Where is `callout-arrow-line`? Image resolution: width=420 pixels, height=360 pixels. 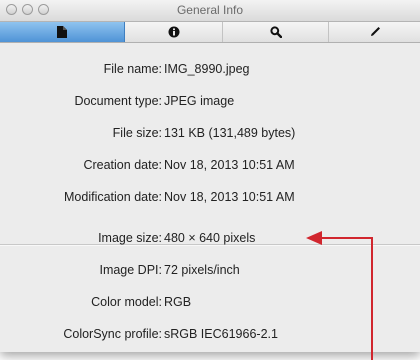 callout-arrow-line is located at coordinates (346, 298).